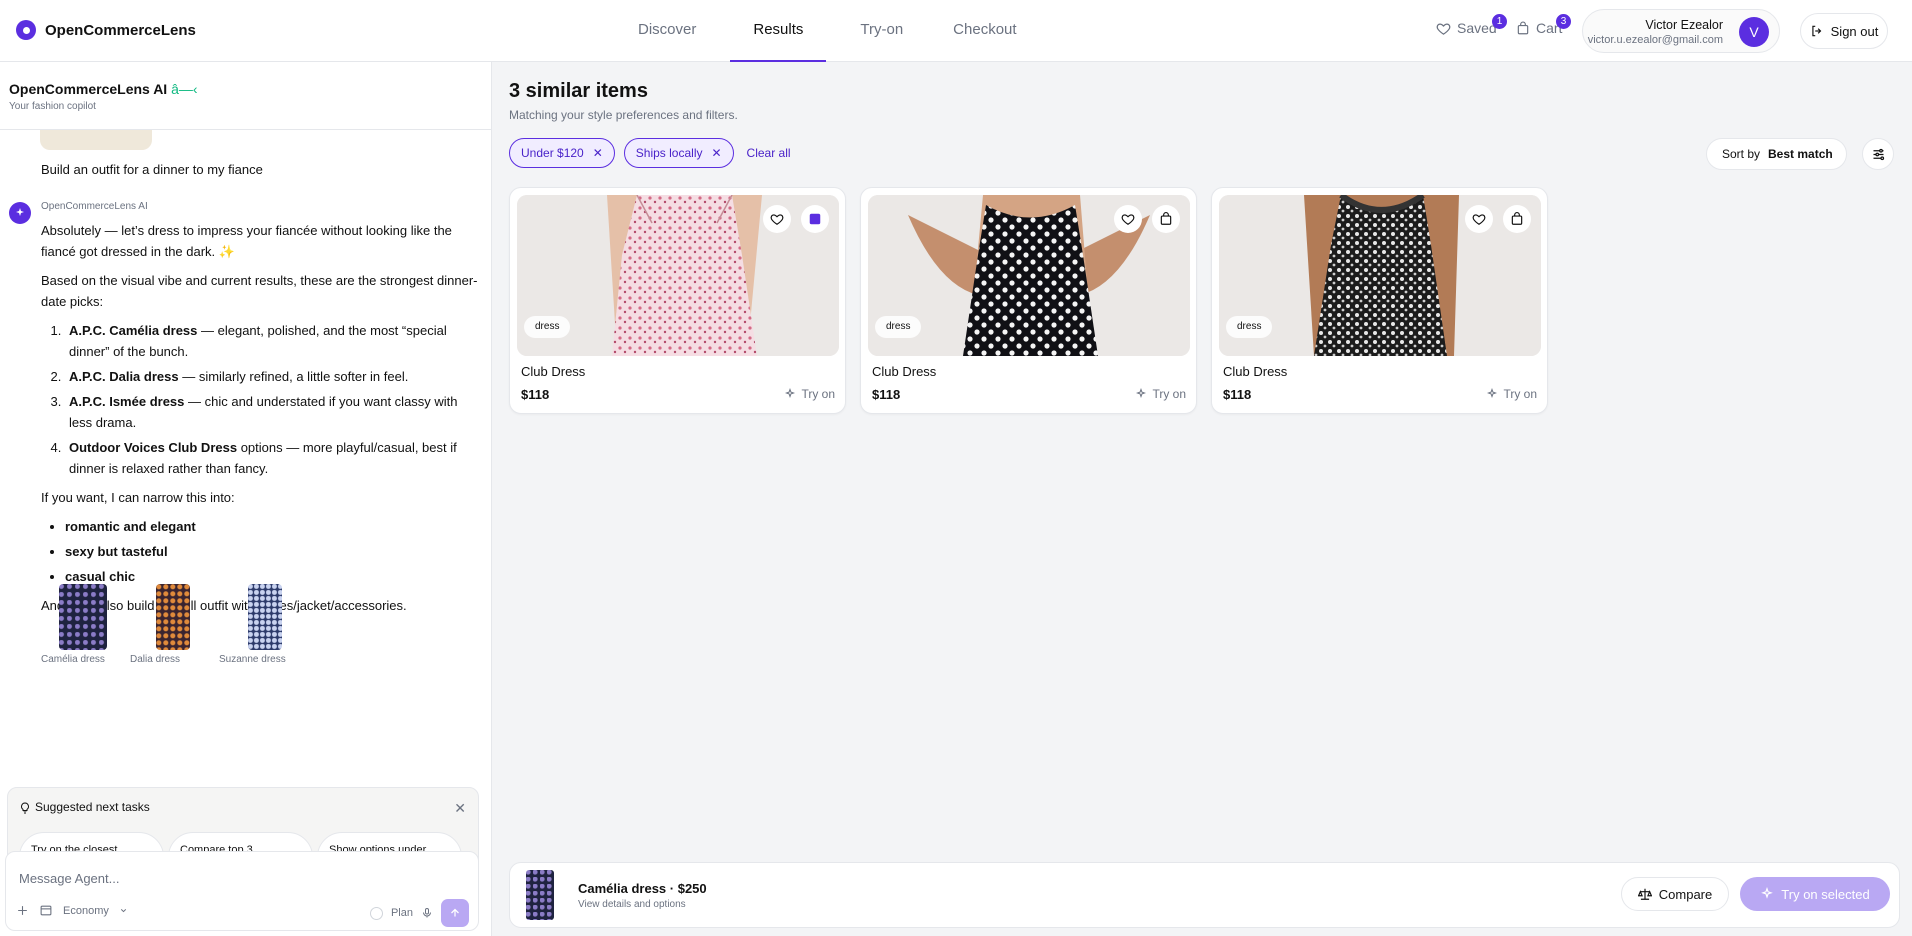 The image size is (1912, 936). What do you see at coordinates (120, 30) in the screenshot?
I see `brand-name: OpenCommerceLens` at bounding box center [120, 30].